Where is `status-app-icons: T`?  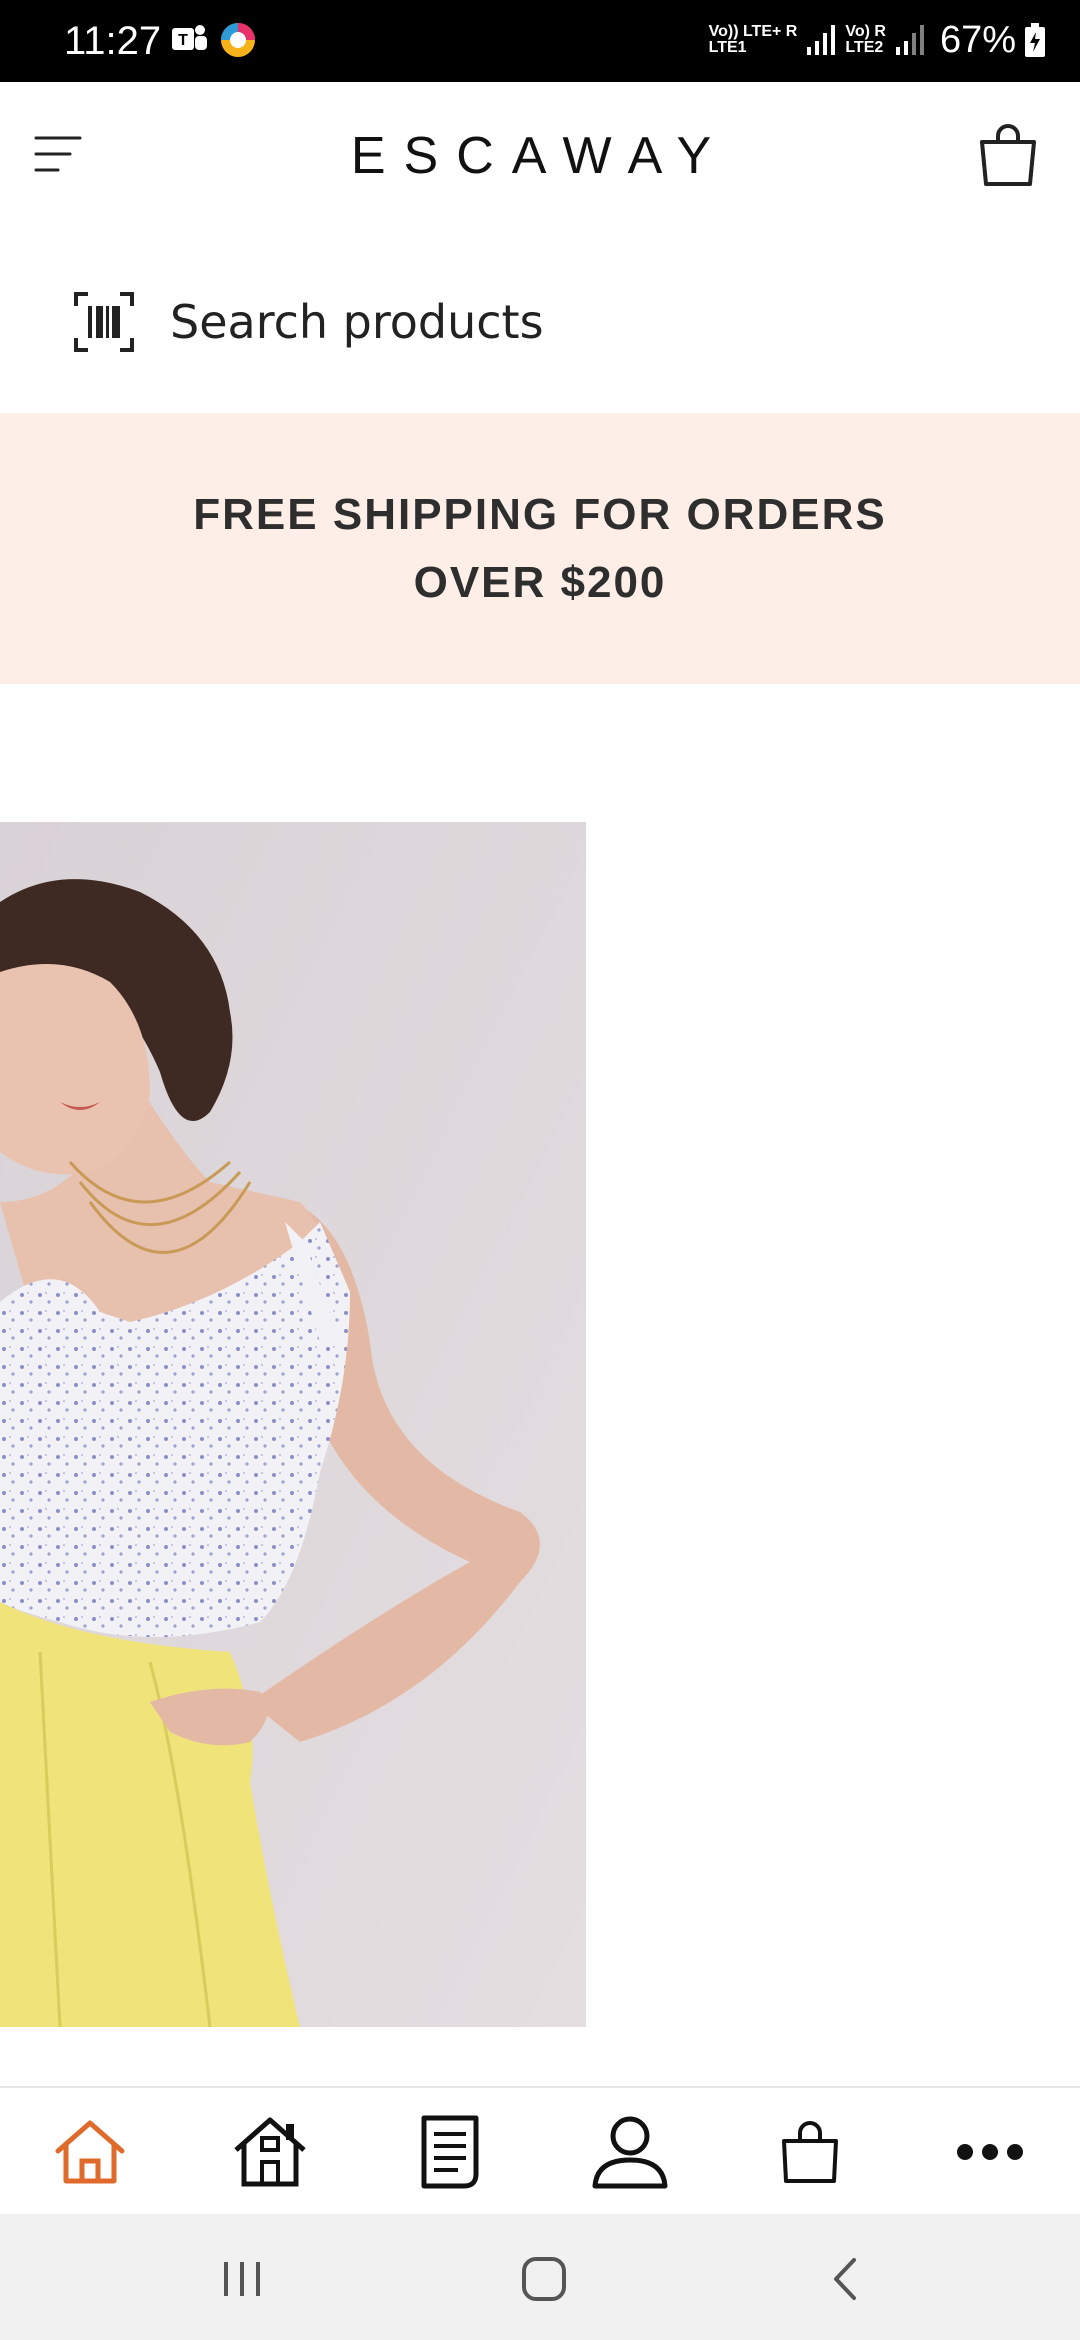
status-app-icons: T is located at coordinates (214, 40).